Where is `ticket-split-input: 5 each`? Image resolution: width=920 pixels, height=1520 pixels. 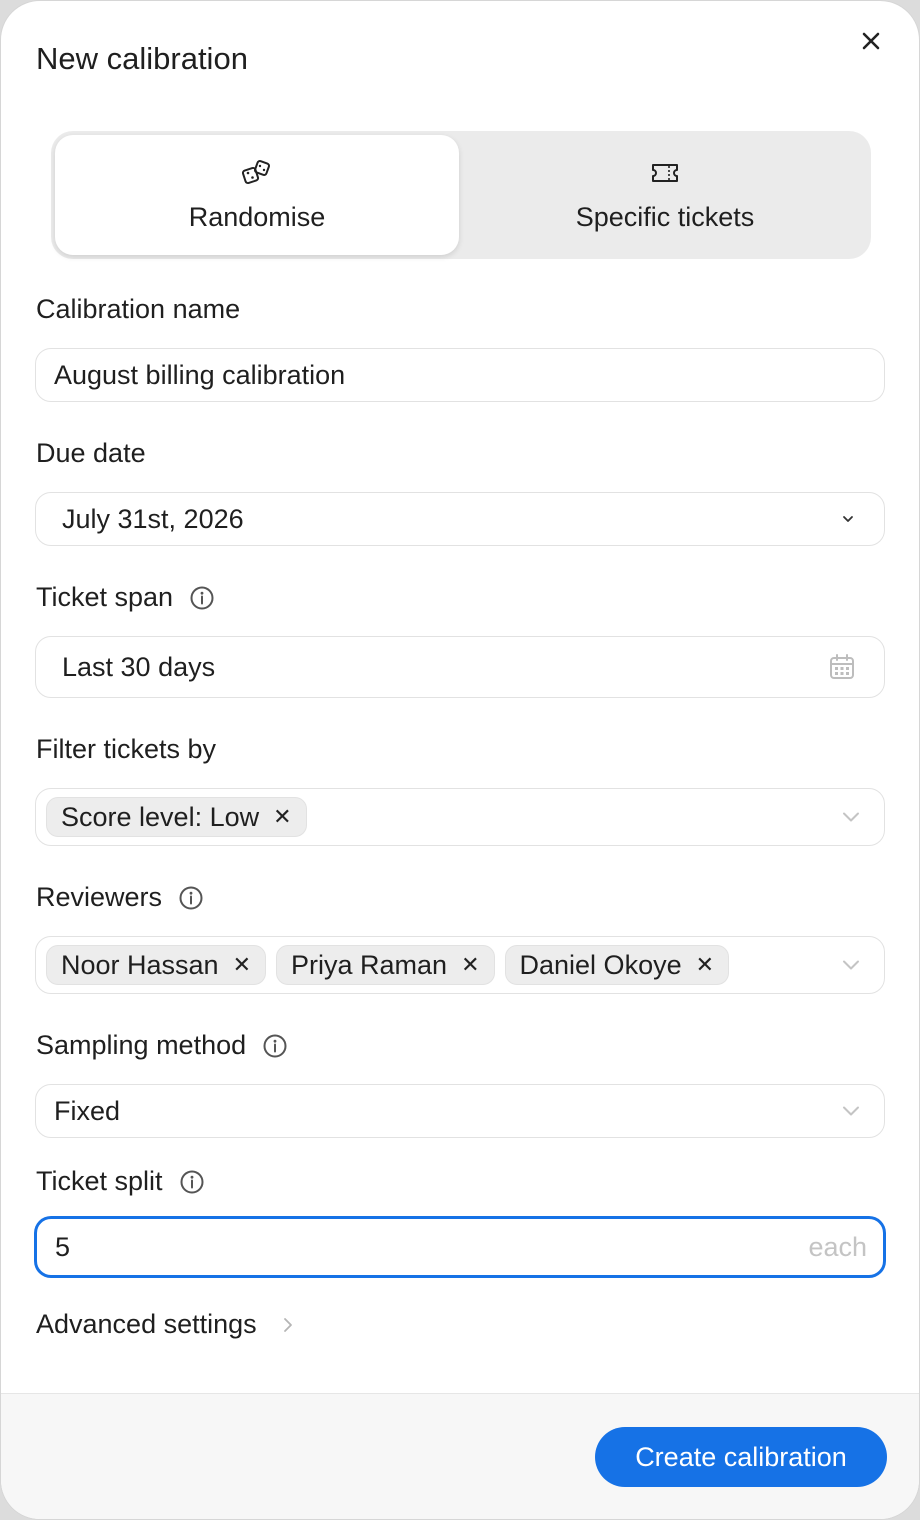
ticket-split-input: 5 each is located at coordinates (460, 1247).